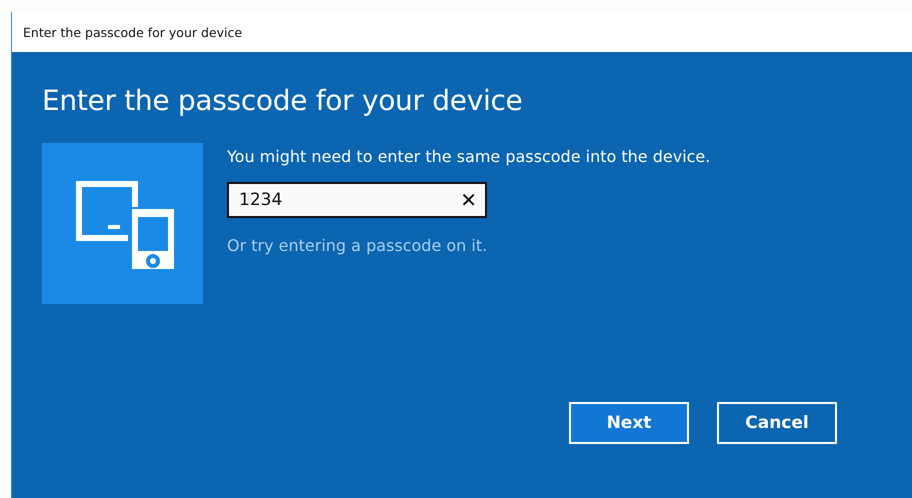 This screenshot has width=912, height=498. Describe the element at coordinates (283, 100) in the screenshot. I see `dialog-heading: Enter the passcode for your device` at that location.